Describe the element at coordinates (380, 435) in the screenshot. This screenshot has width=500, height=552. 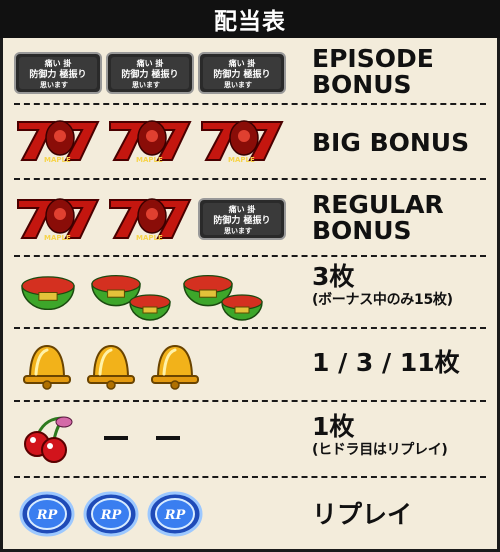
I see `payout-label: 1枚 (ヒドラ目はリプレイ)` at that location.